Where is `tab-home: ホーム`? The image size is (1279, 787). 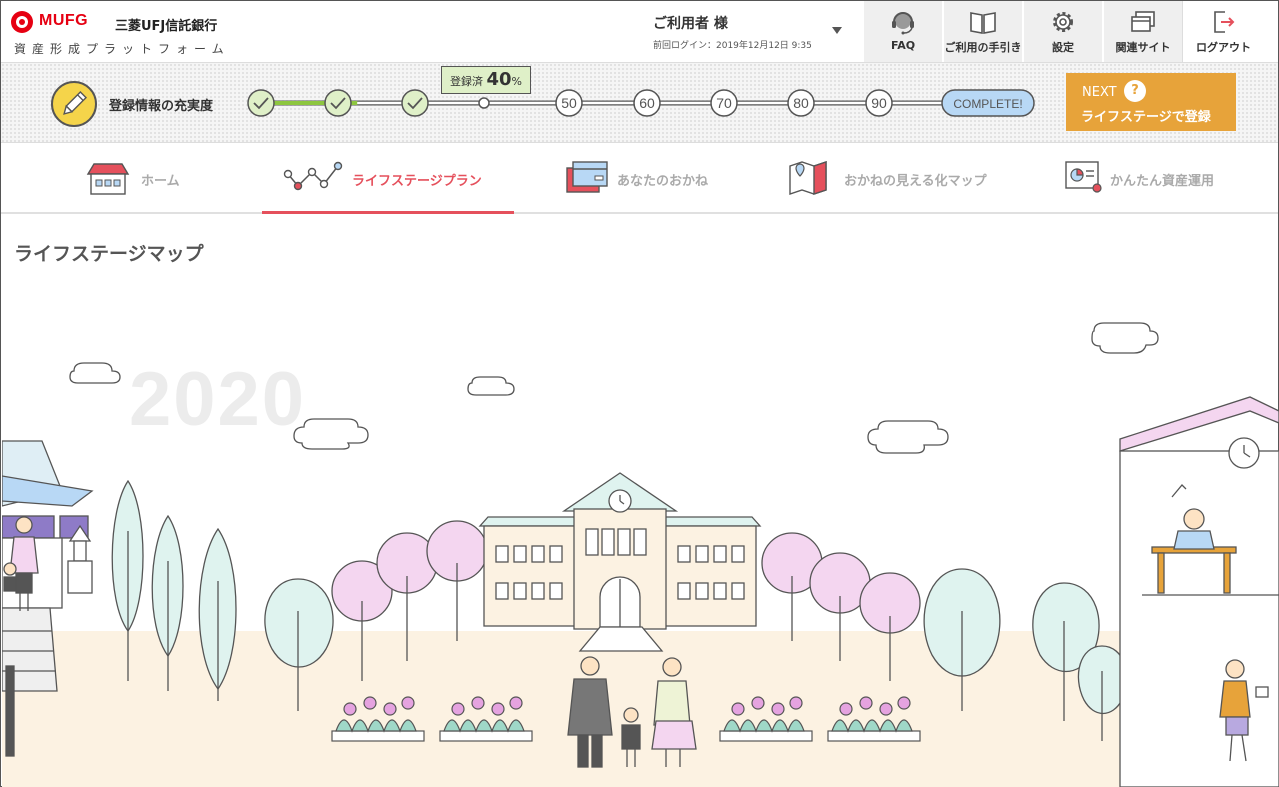 tab-home: ホーム is located at coordinates (166, 178).